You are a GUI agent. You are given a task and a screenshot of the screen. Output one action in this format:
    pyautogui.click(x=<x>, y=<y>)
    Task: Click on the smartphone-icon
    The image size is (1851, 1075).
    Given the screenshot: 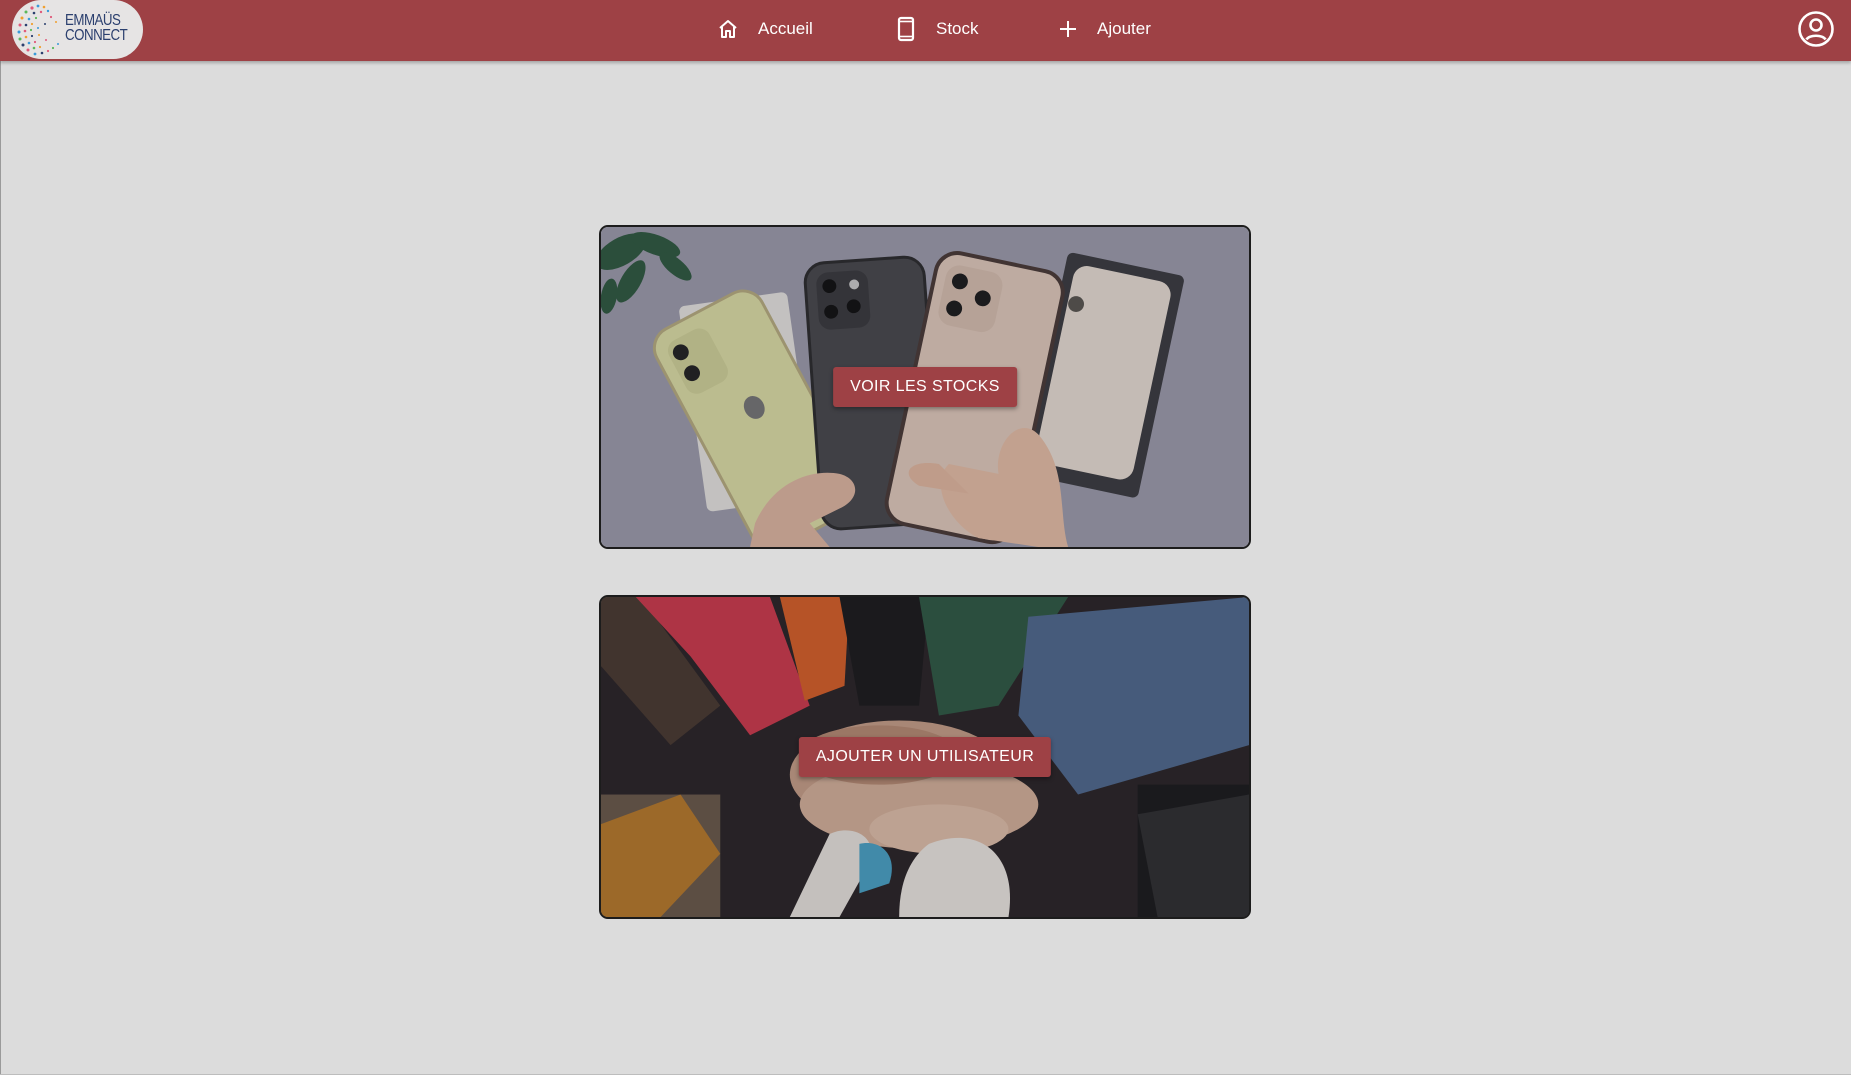 What is the action you would take?
    pyautogui.click(x=906, y=28)
    